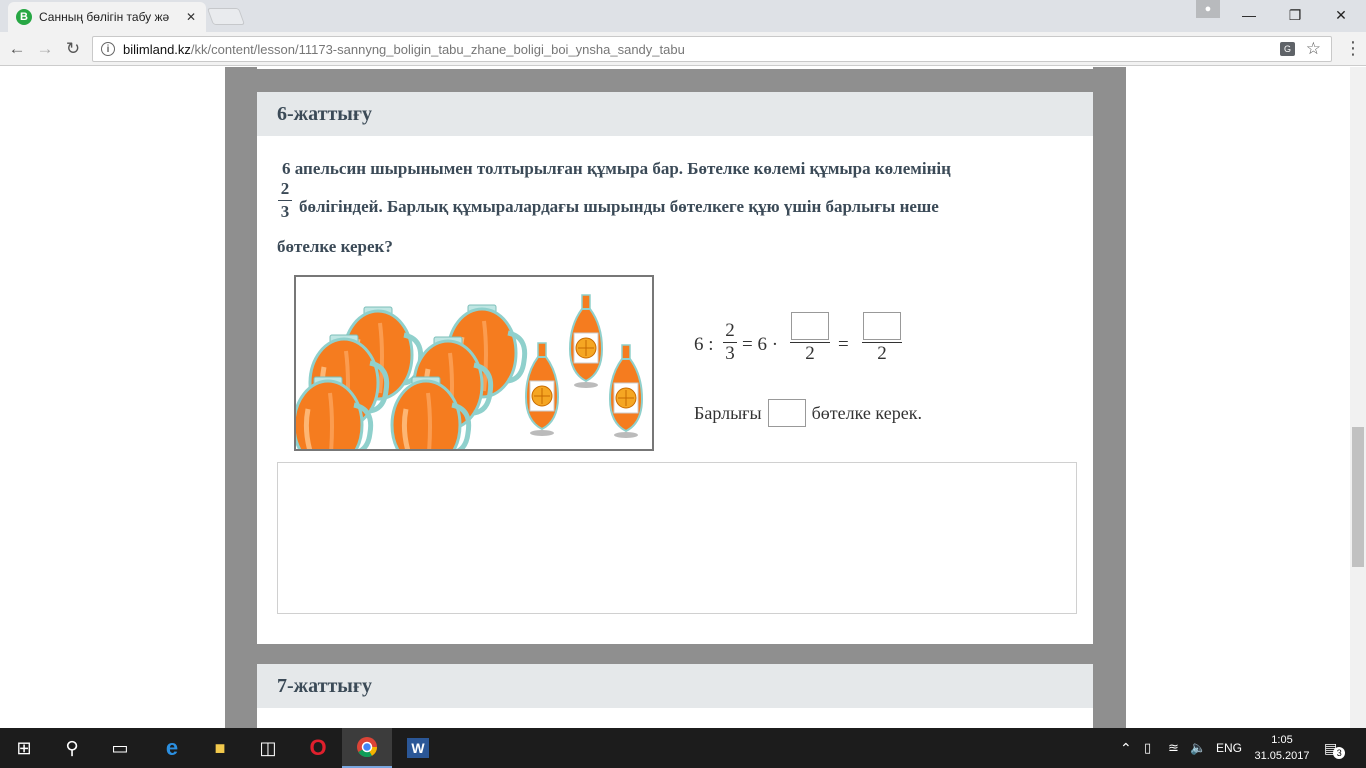 This screenshot has width=1366, height=768. What do you see at coordinates (1282, 748) in the screenshot?
I see `clock: 1:05 31.05.2017` at bounding box center [1282, 748].